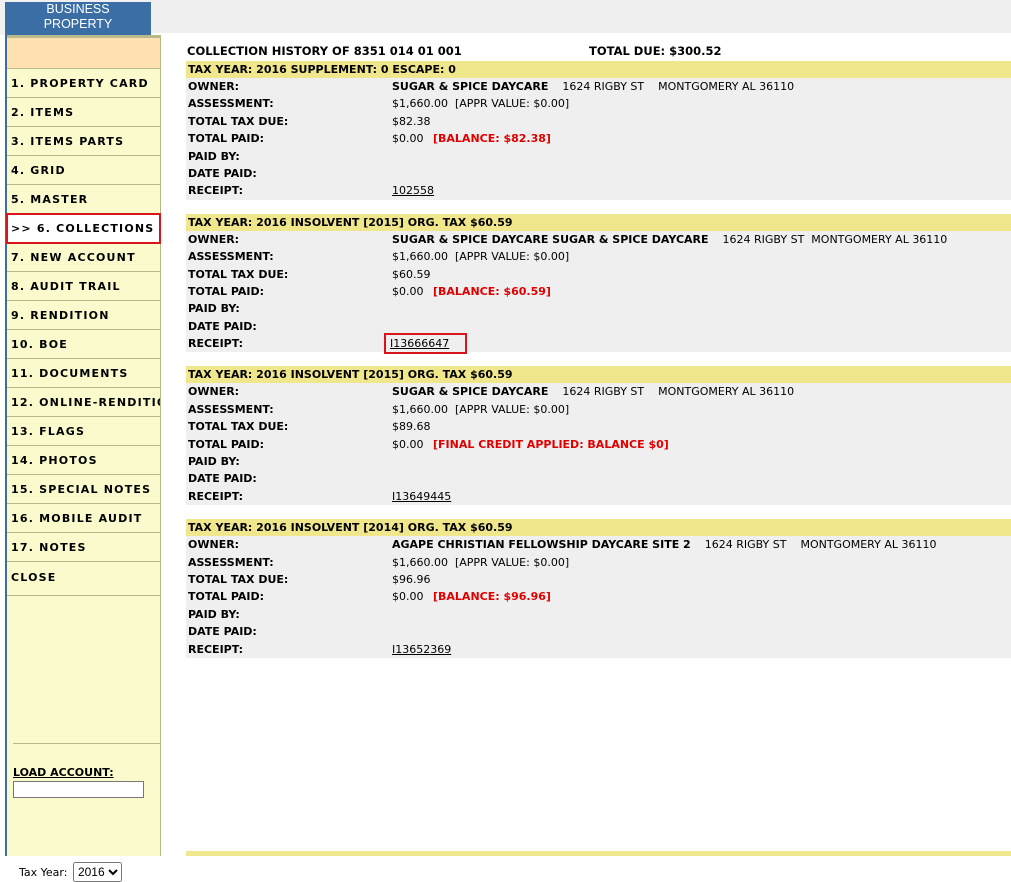 The width and height of the screenshot is (1011, 882). Describe the element at coordinates (492, 139) in the screenshot. I see `balance-note: [BALANCE: $82.38]` at that location.